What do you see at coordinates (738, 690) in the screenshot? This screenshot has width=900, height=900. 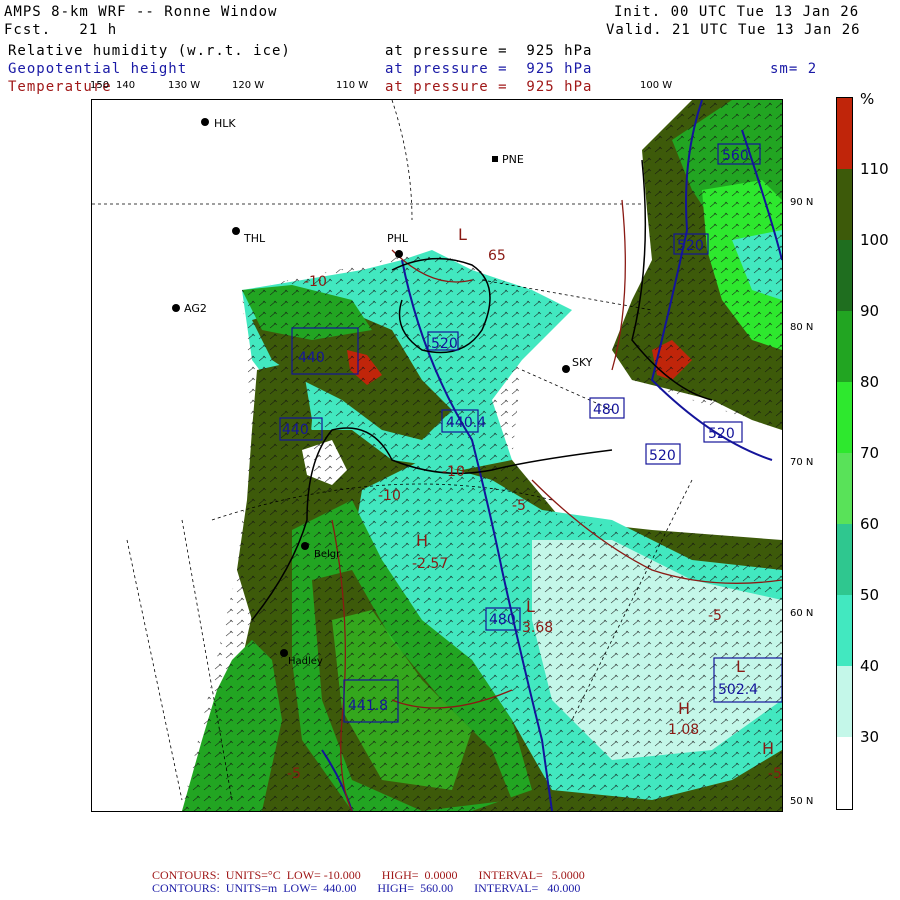 I see `height-label: 502.4` at bounding box center [738, 690].